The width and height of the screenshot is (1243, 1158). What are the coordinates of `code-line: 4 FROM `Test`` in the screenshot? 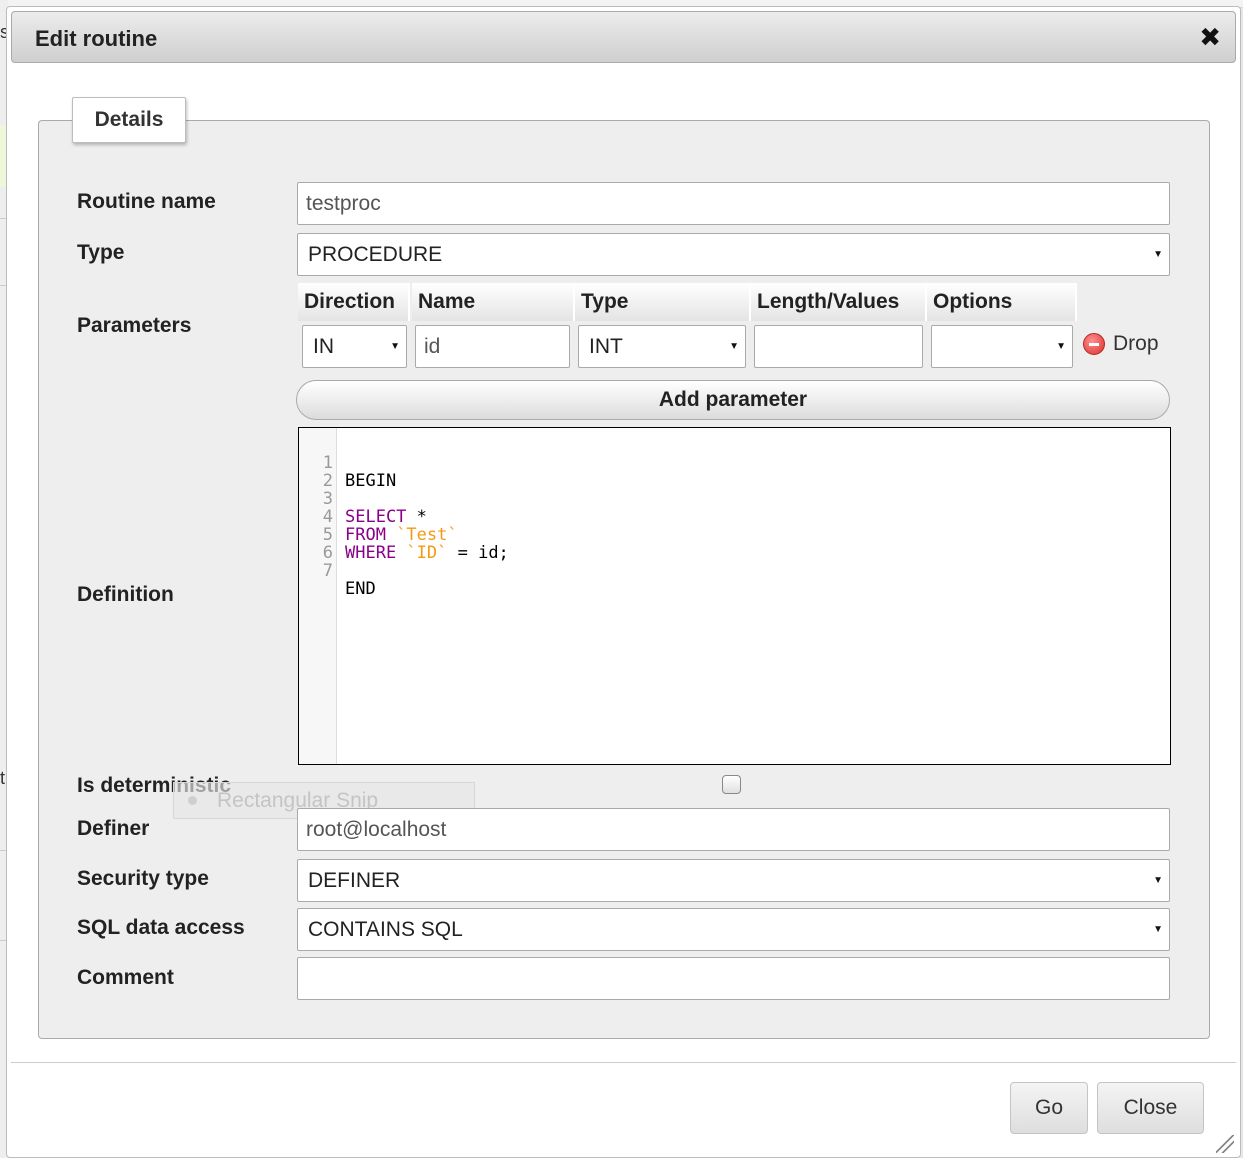 It's located at (378, 517).